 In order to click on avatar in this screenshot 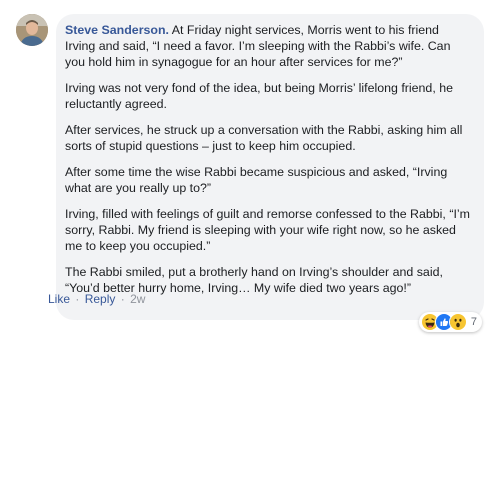, I will do `click(32, 30)`.